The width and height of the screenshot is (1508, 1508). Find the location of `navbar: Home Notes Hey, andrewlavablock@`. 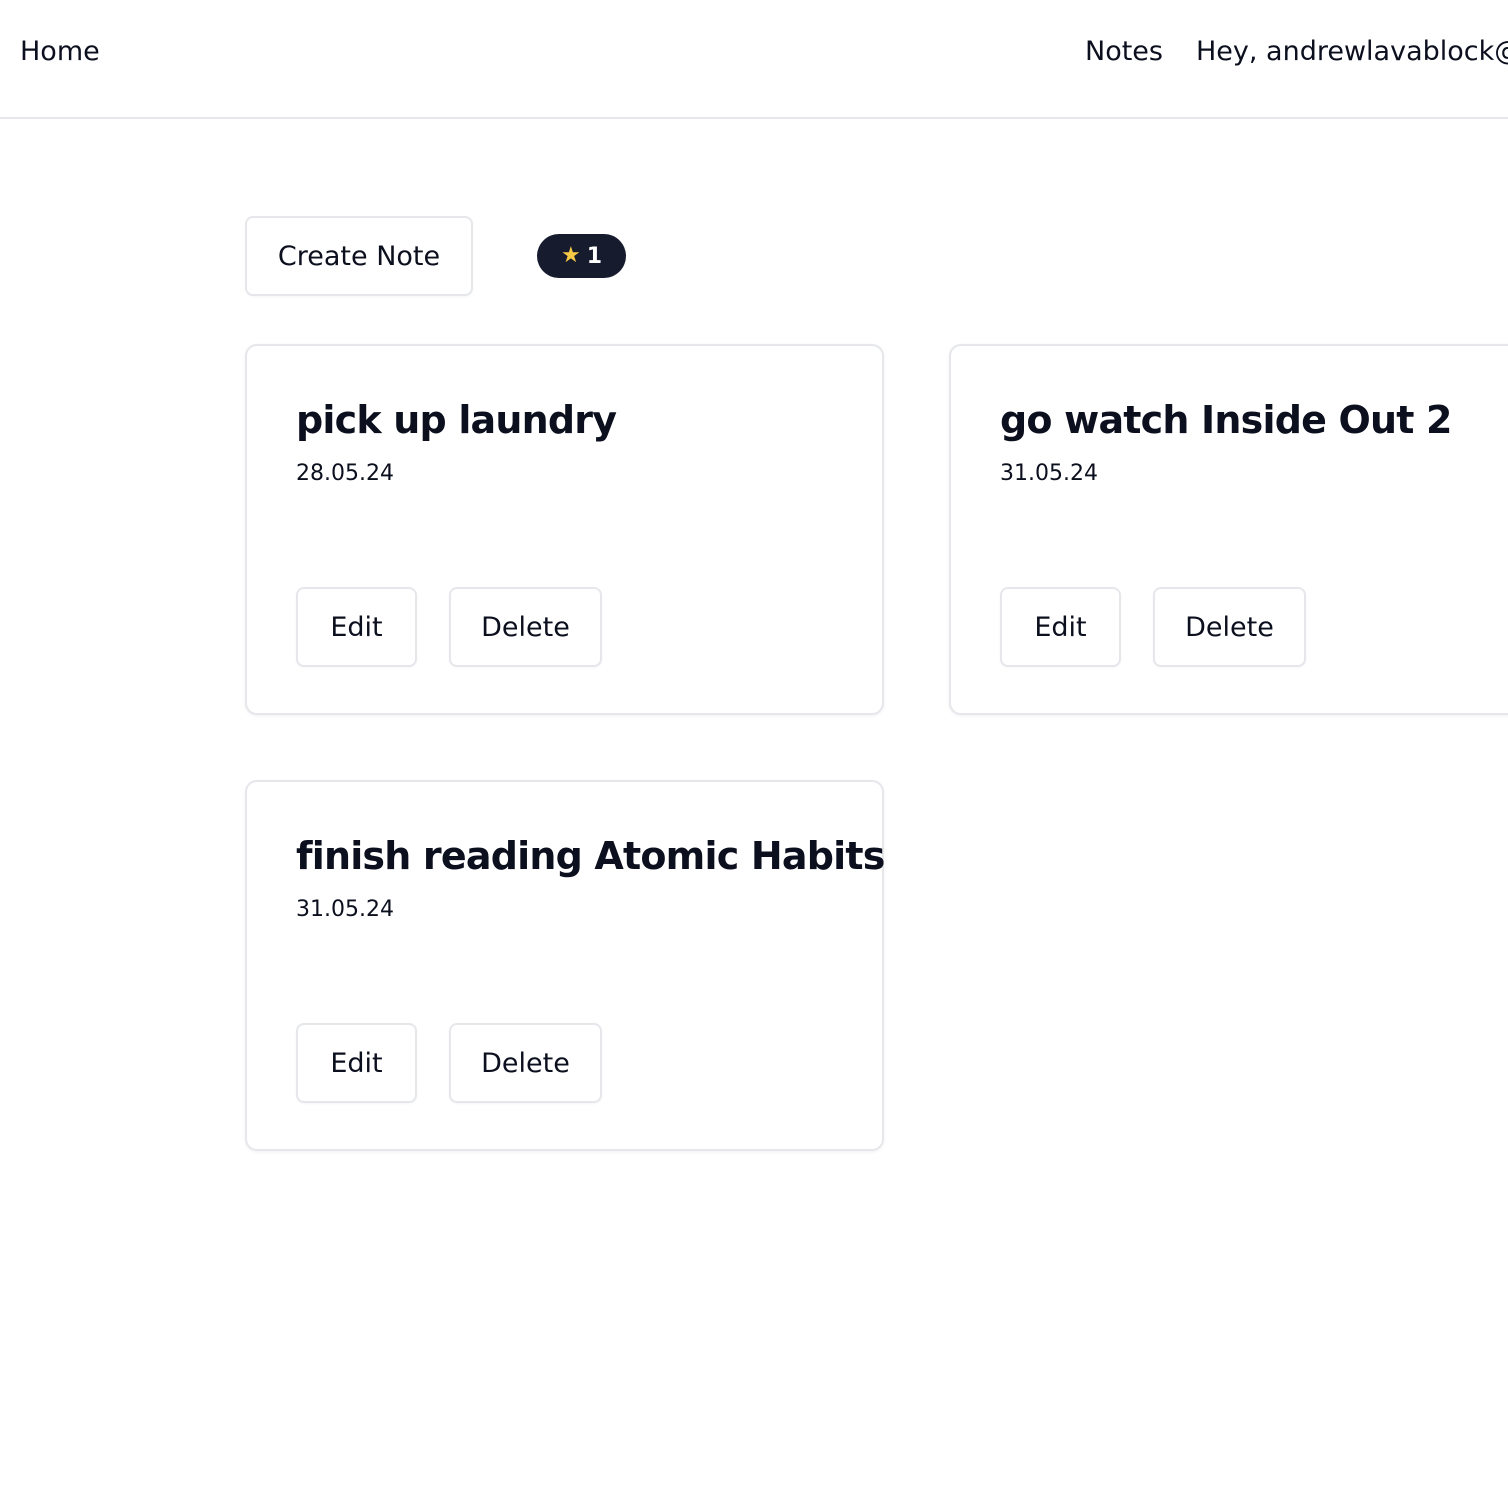

navbar: Home Notes Hey, andrewlavablock@ is located at coordinates (754, 59).